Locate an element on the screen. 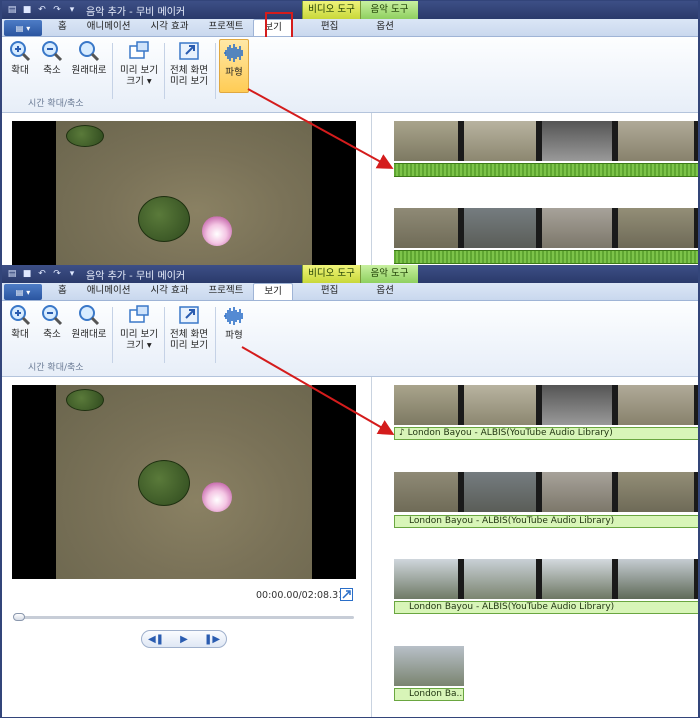 This screenshot has width=700, height=718. music-note-icon: ♪ is located at coordinates (403, 433).